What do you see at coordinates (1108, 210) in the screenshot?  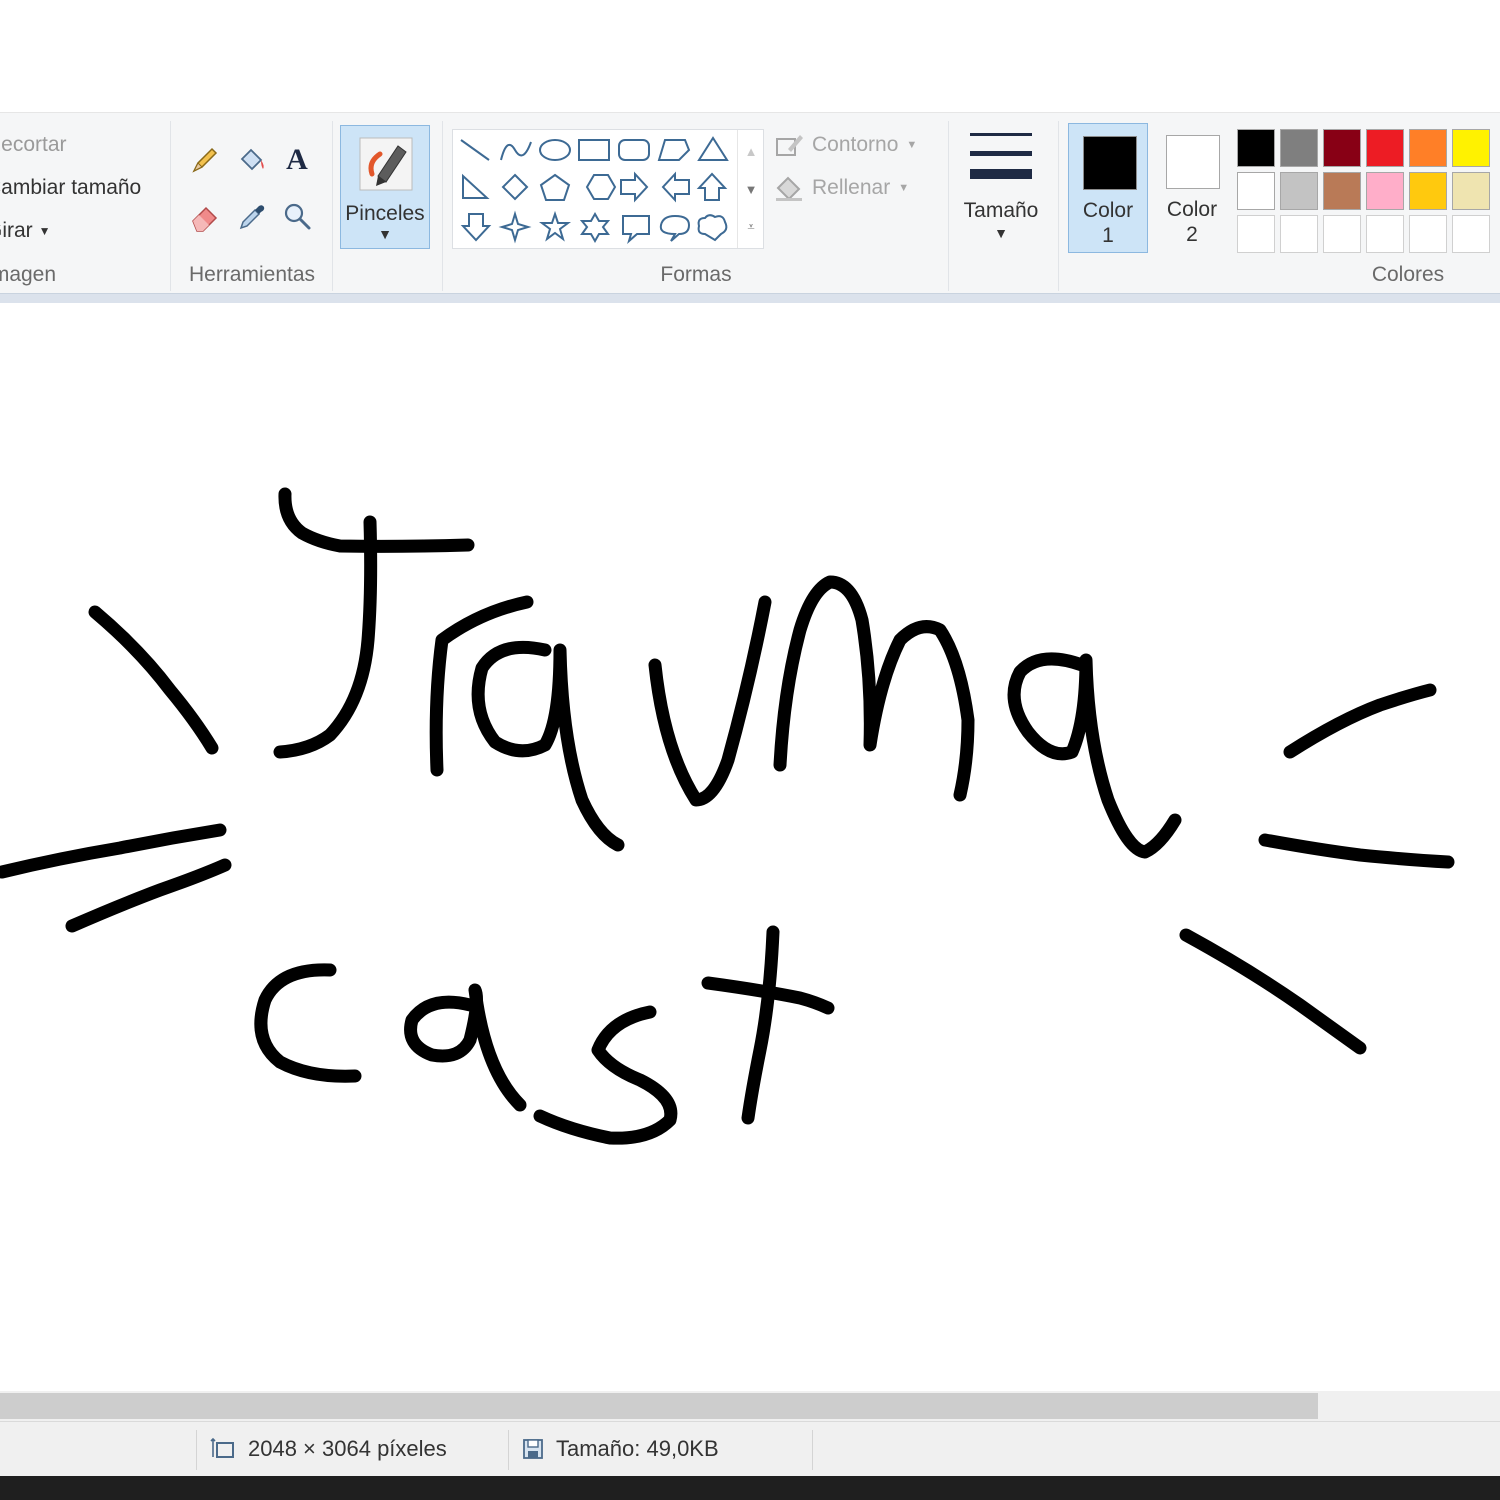 I see `color1-label-line1: Color` at bounding box center [1108, 210].